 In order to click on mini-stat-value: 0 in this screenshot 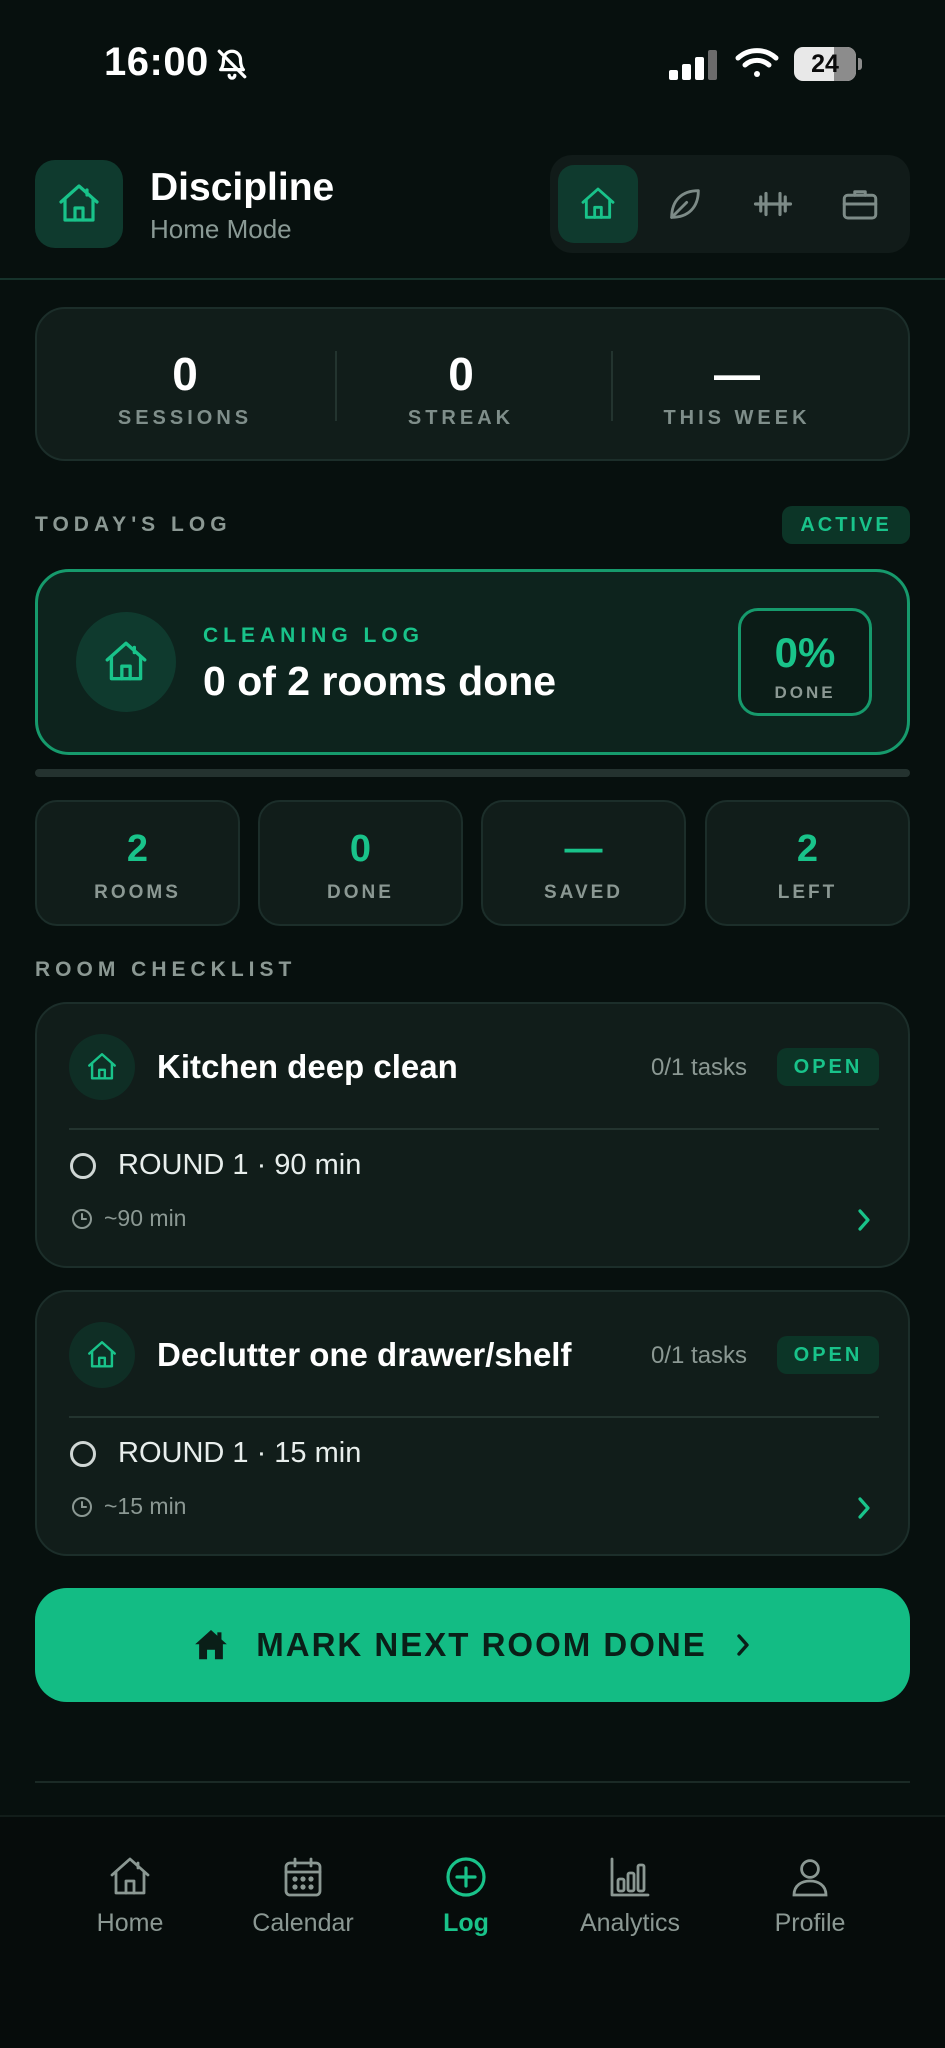, I will do `click(360, 849)`.